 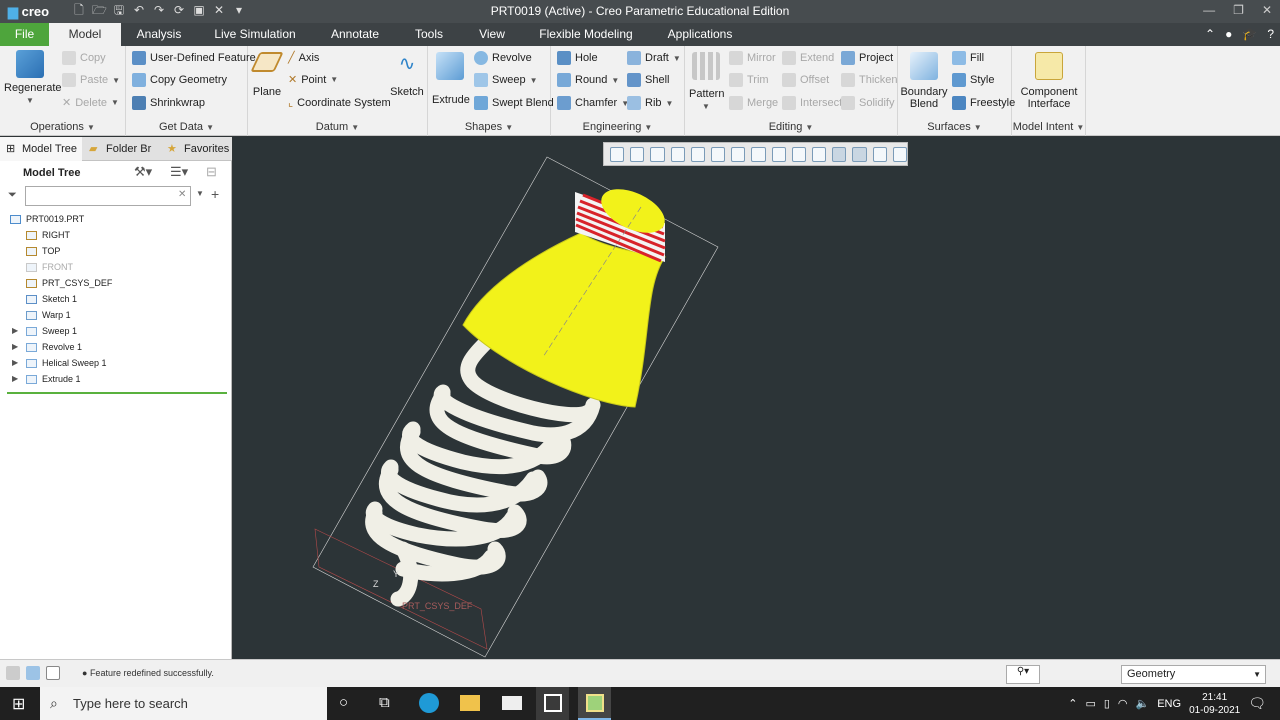 What do you see at coordinates (1072, 703) in the screenshot?
I see `tray-chevron-icon: ⌃` at bounding box center [1072, 703].